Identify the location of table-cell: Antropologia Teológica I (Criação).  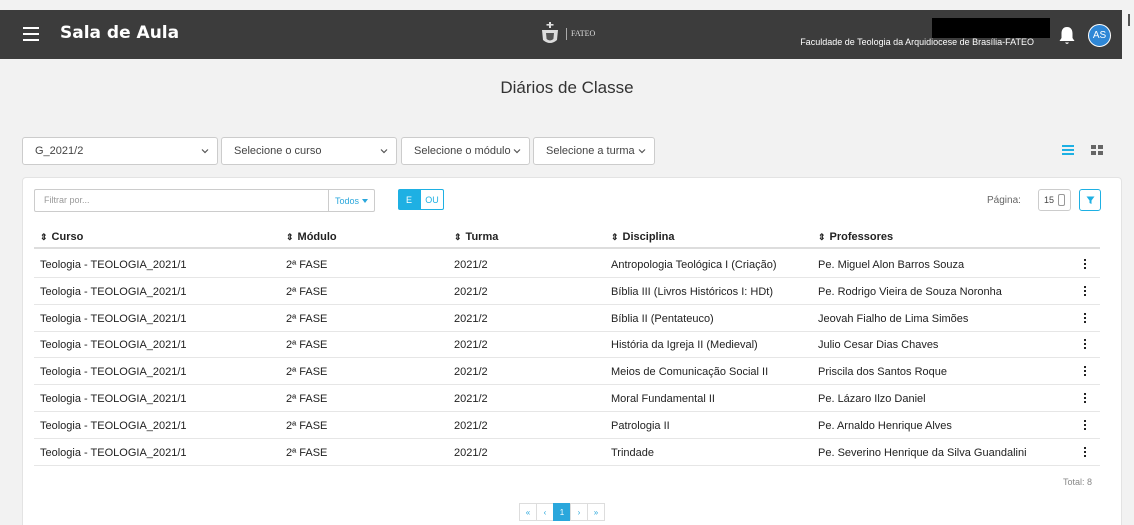
(694, 265).